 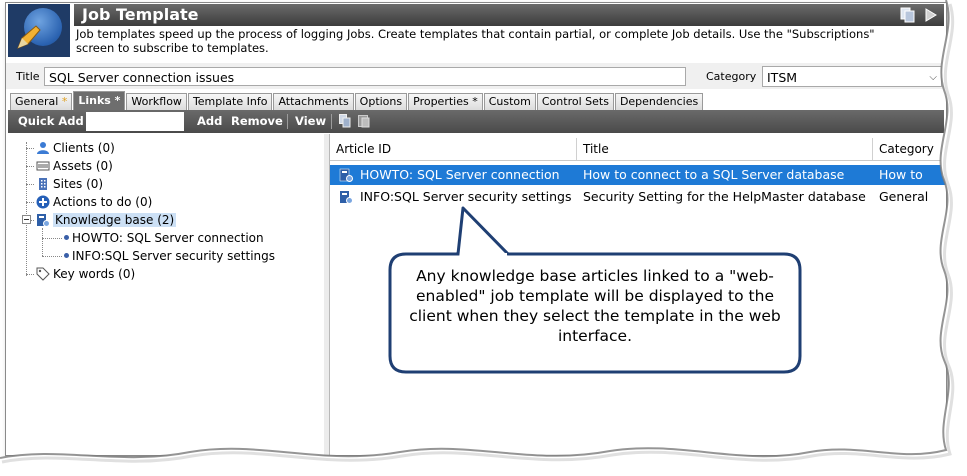 I want to click on tab-template-info: Template Info, so click(x=230, y=101).